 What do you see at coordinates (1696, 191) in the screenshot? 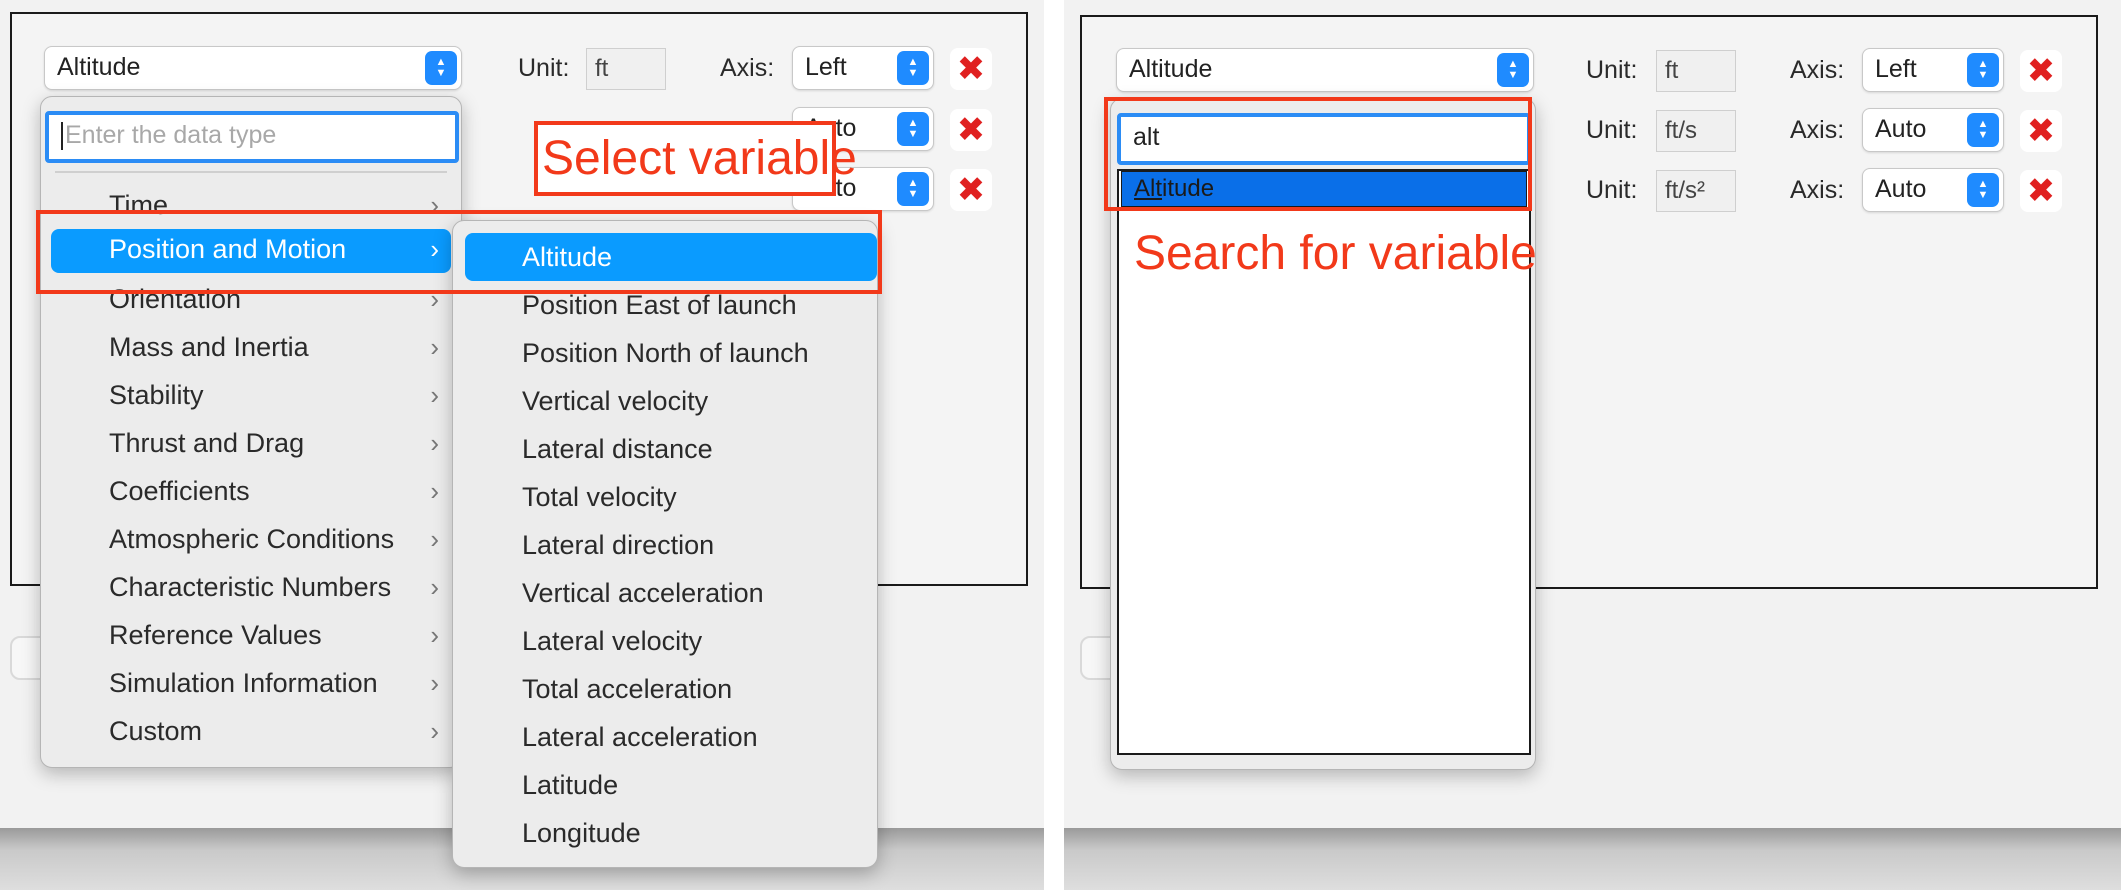
I see `unit-field: ft/s²` at bounding box center [1696, 191].